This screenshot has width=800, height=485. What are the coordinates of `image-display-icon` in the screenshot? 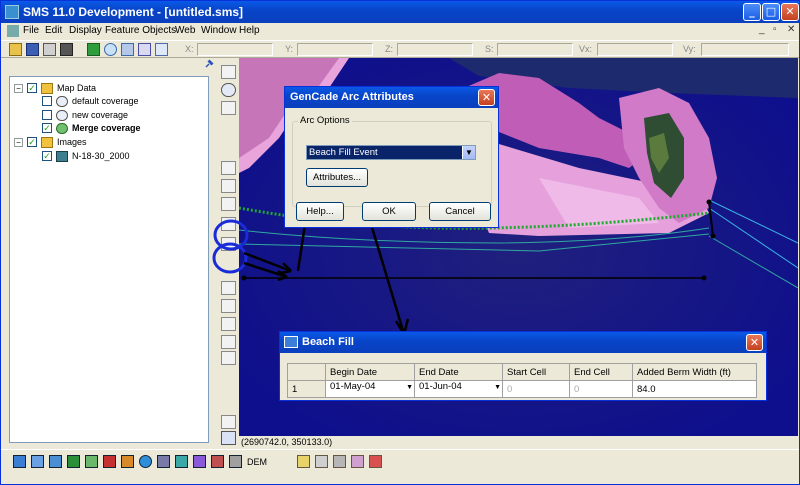 It's located at (357, 461).